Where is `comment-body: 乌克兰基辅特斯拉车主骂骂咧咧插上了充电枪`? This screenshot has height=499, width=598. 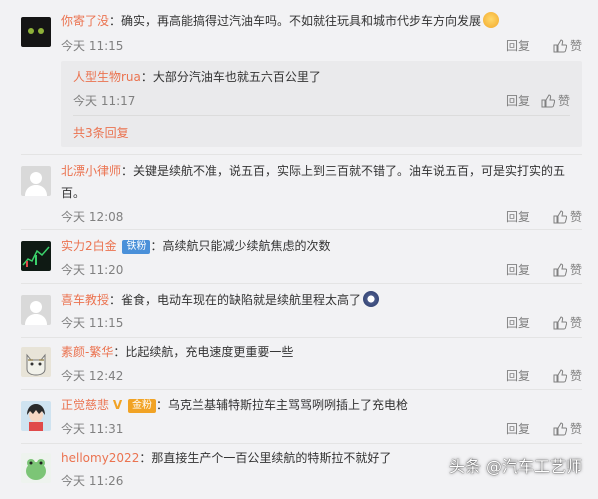
comment-body: 乌克兰基辅特斯拉车主骂骂咧咧插上了充电枪 is located at coordinates (287, 405).